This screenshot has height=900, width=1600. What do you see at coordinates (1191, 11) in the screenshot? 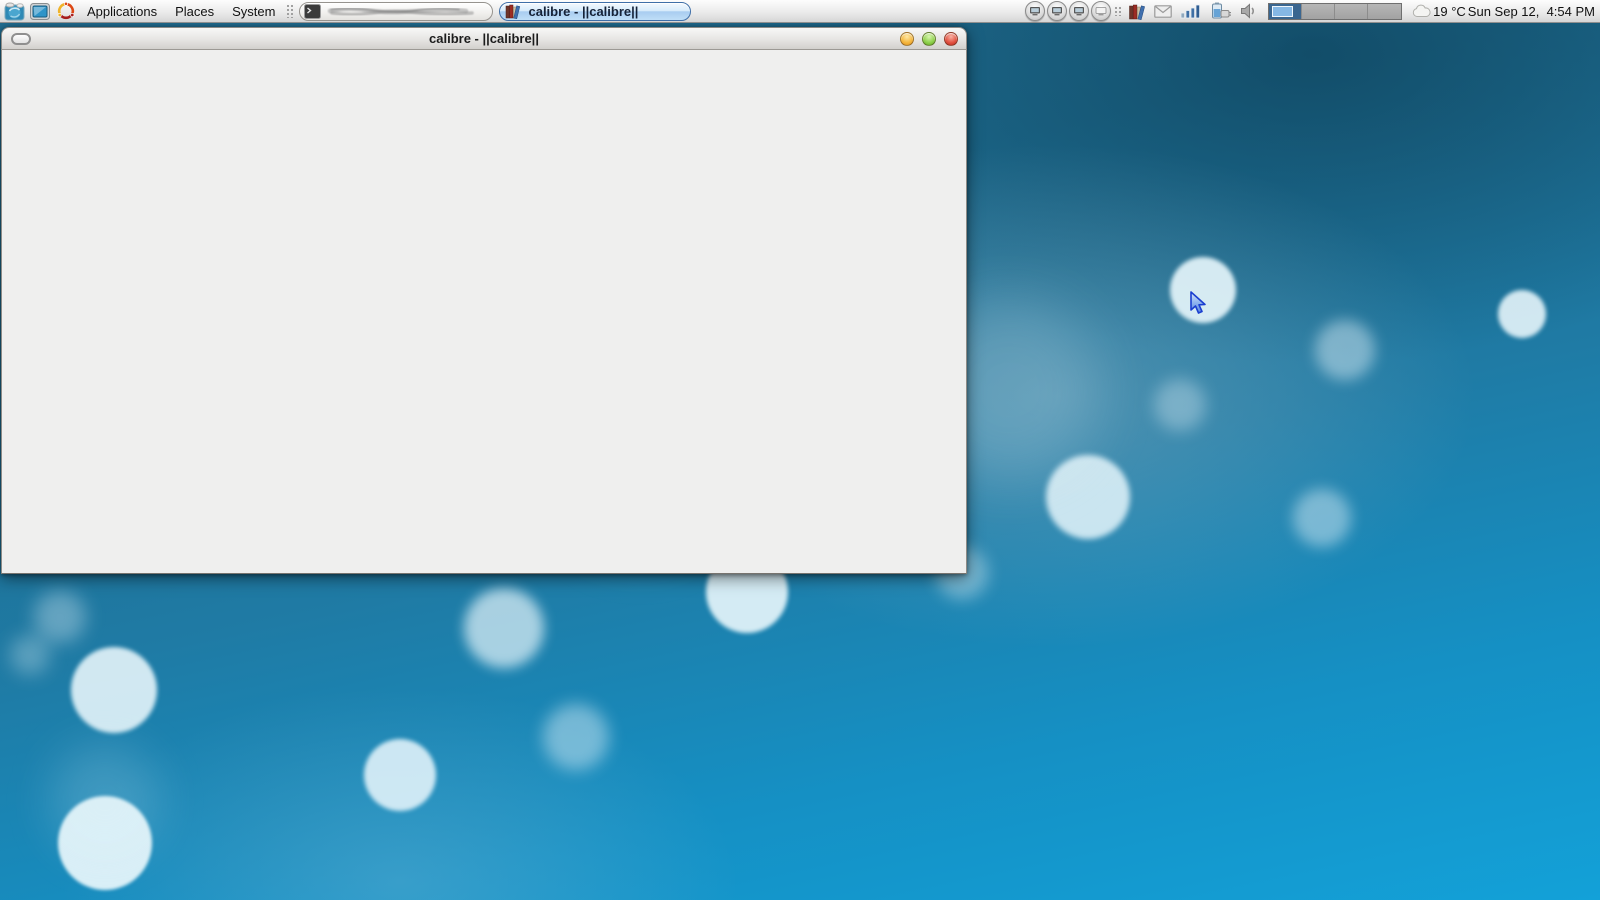
I see `signal-strength-icon` at bounding box center [1191, 11].